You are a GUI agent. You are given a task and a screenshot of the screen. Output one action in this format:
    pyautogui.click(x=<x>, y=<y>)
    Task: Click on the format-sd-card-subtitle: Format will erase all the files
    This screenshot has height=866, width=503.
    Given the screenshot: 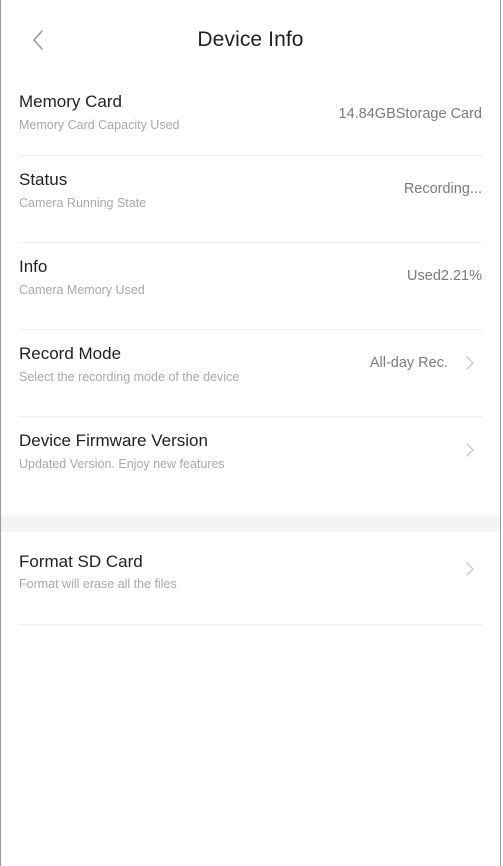 What is the action you would take?
    pyautogui.click(x=98, y=584)
    